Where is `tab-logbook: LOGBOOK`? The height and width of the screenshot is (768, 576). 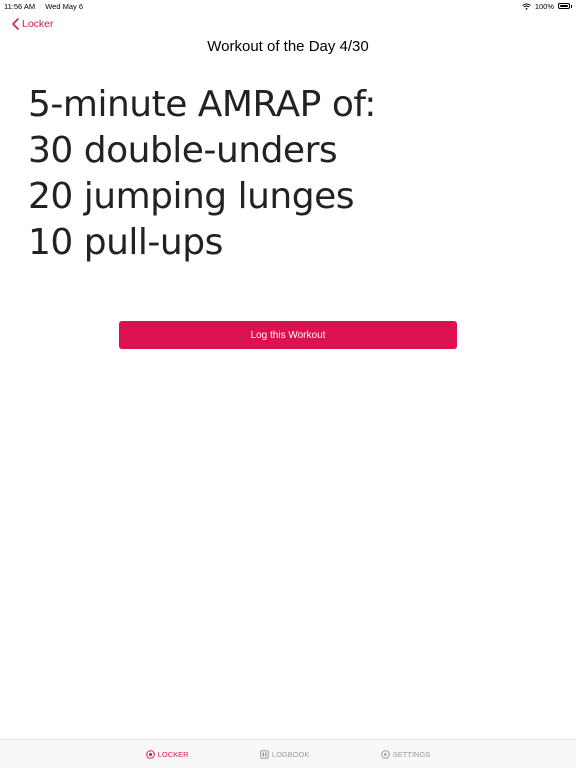
tab-logbook: LOGBOOK is located at coordinates (285, 754).